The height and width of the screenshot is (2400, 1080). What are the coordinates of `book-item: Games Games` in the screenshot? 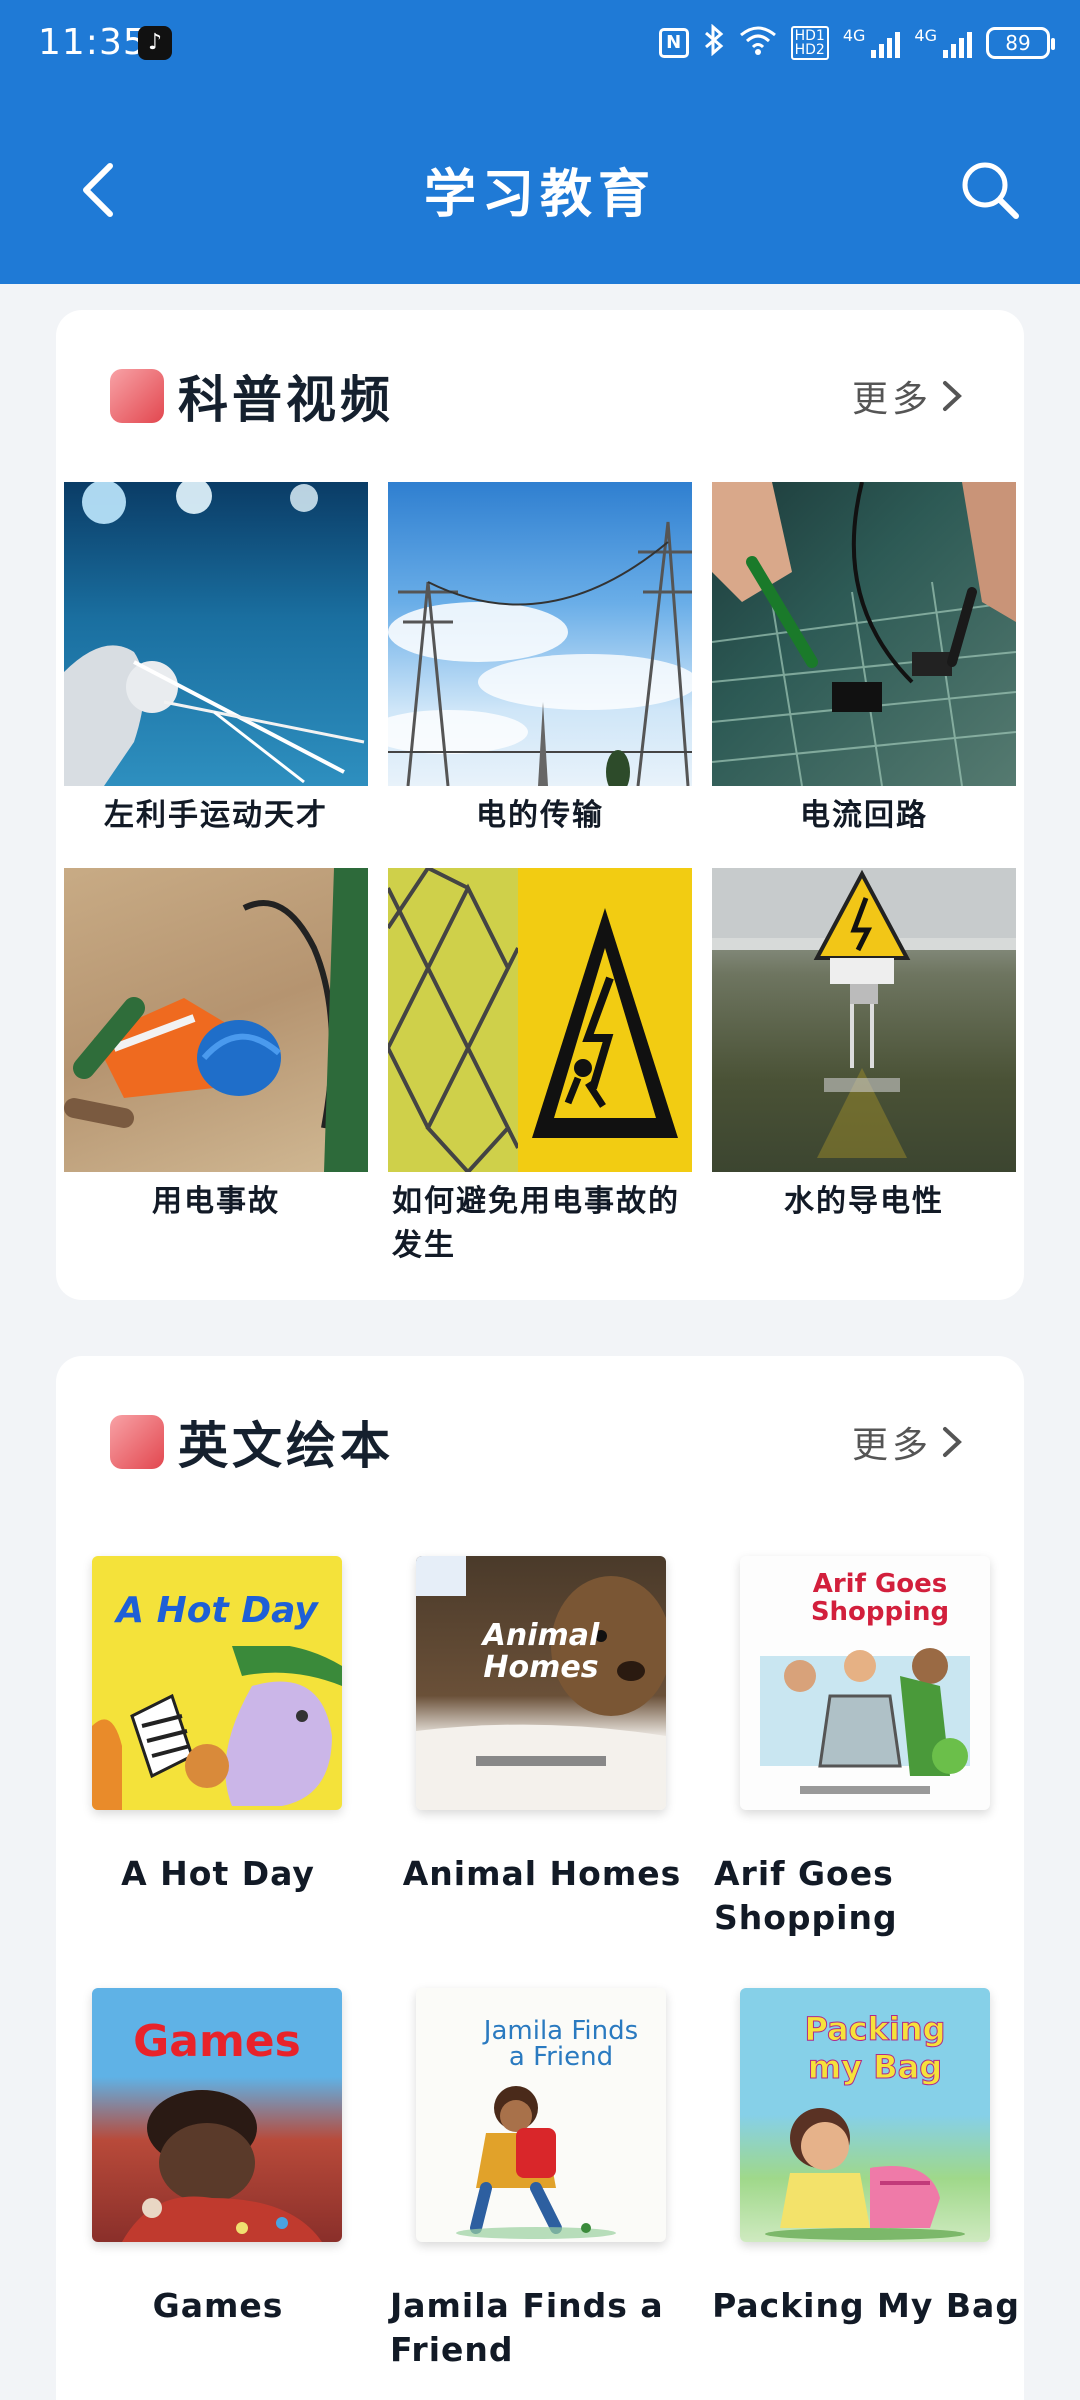 It's located at (218, 2194).